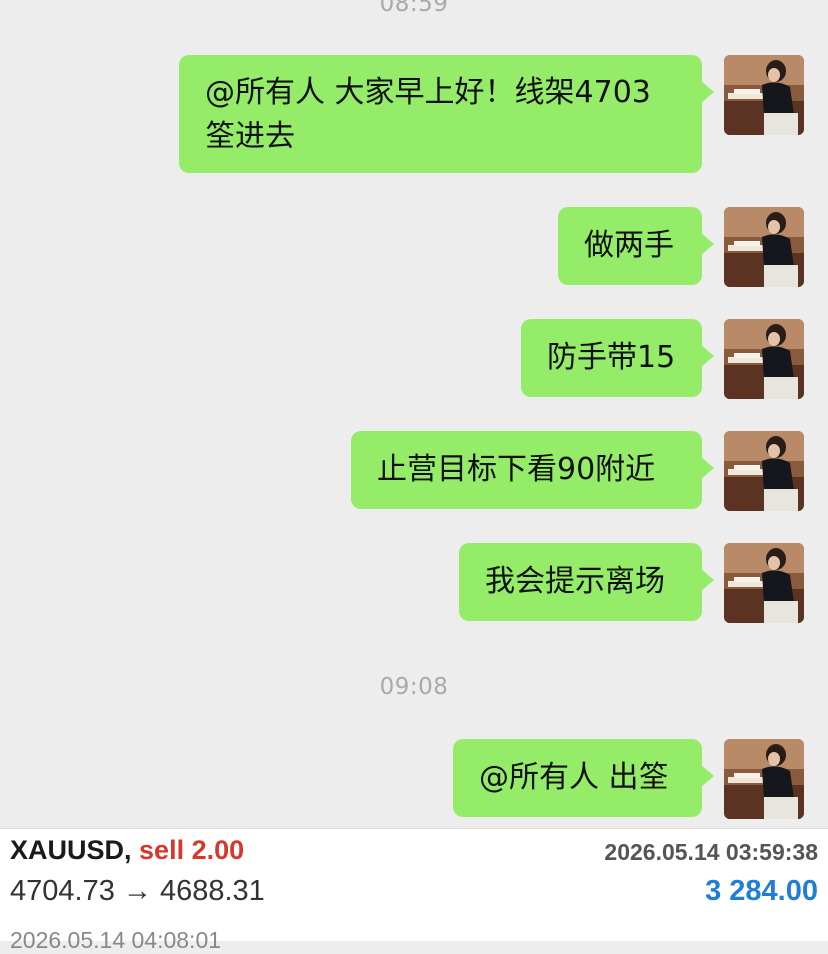 This screenshot has height=954, width=828. I want to click on message-text: 防手带15, so click(611, 357).